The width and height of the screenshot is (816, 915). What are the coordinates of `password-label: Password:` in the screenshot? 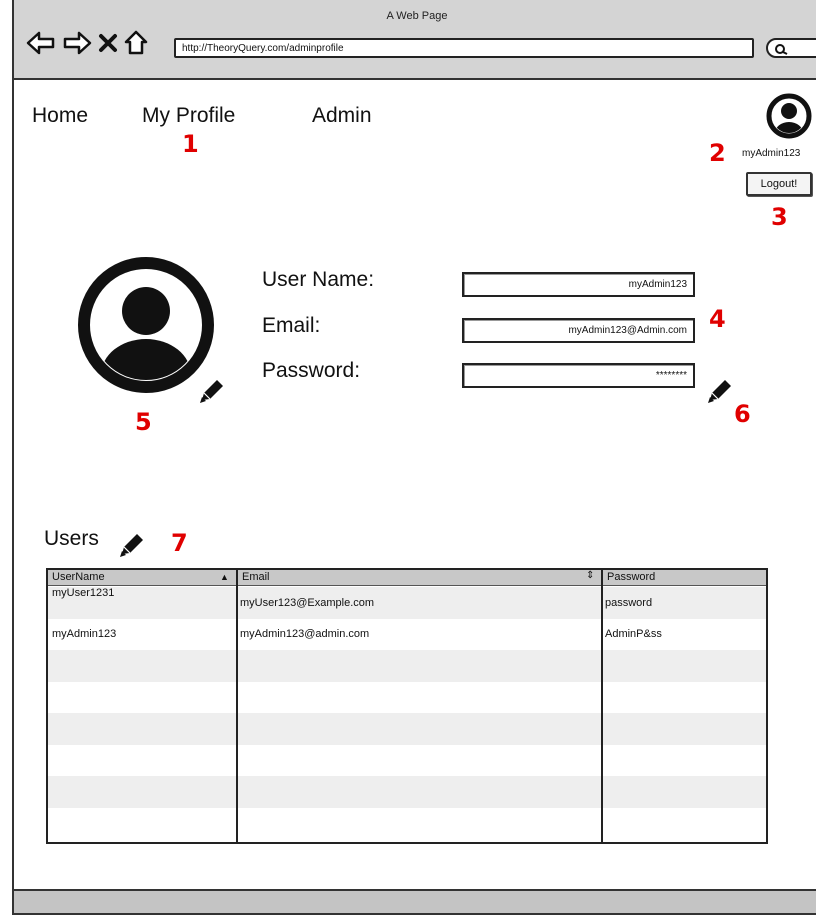 It's located at (311, 370).